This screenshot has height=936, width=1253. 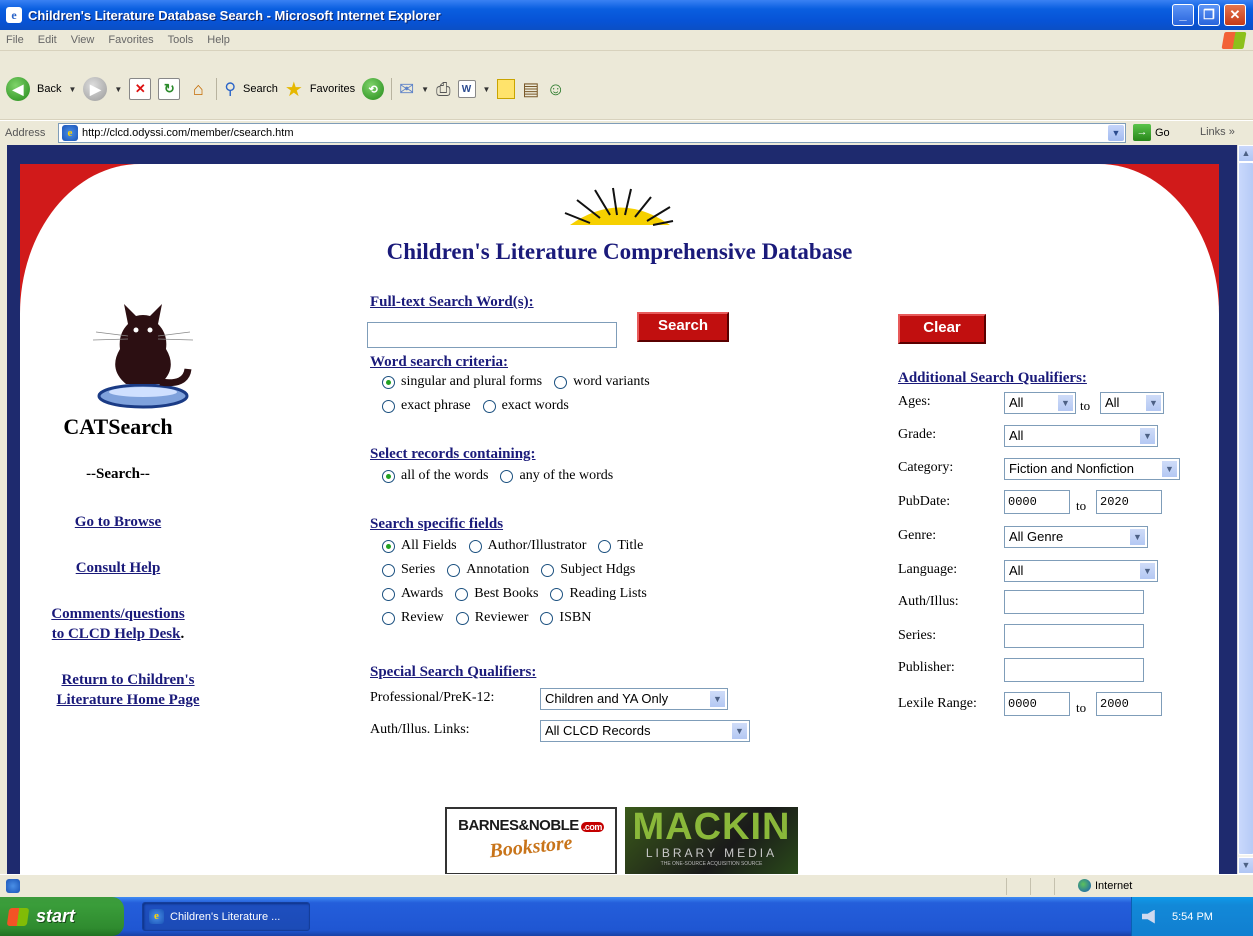 I want to click on pubdate-to-input, so click(x=1129, y=502).